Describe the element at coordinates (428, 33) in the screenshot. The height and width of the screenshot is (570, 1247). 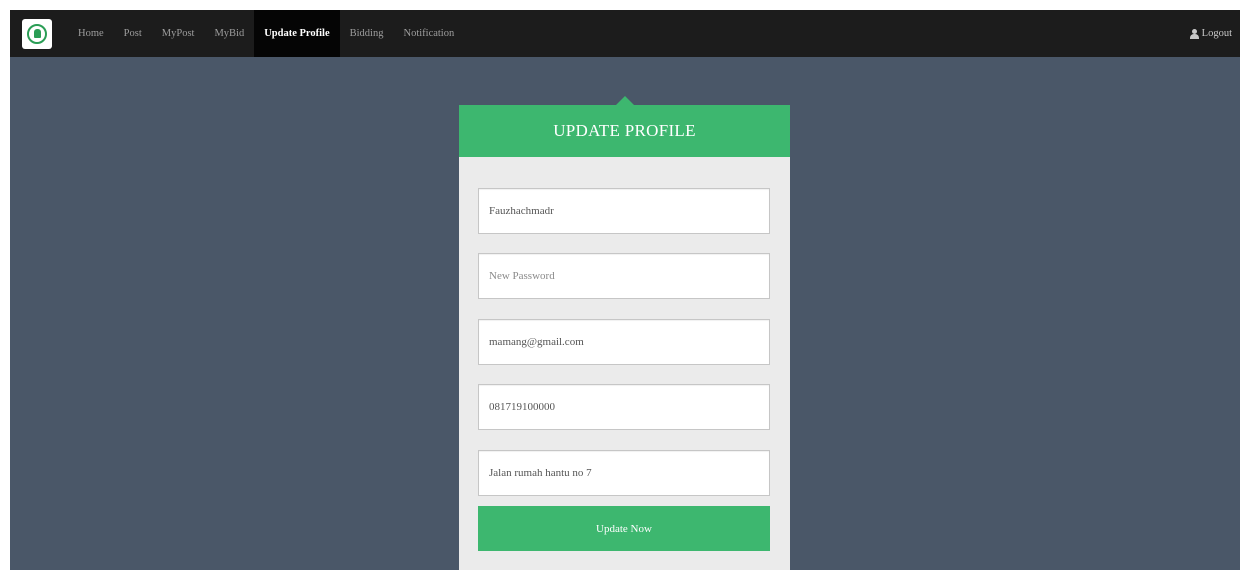
I see `nav-item-notification: Notification` at that location.